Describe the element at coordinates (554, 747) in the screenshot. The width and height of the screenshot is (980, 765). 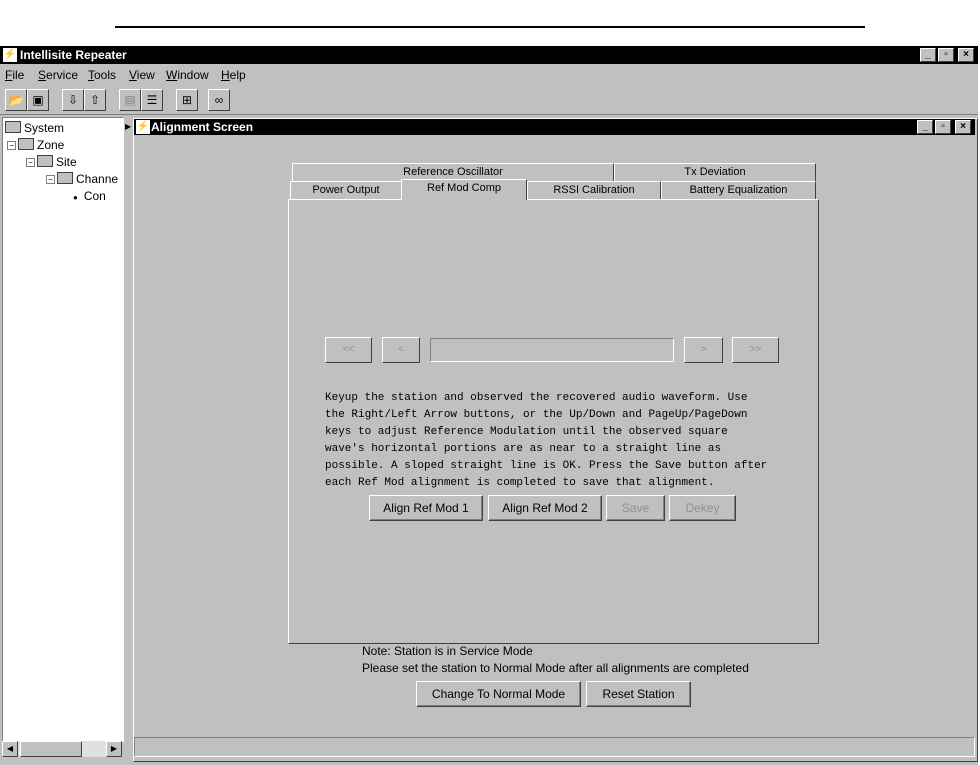
I see `status-bar` at that location.